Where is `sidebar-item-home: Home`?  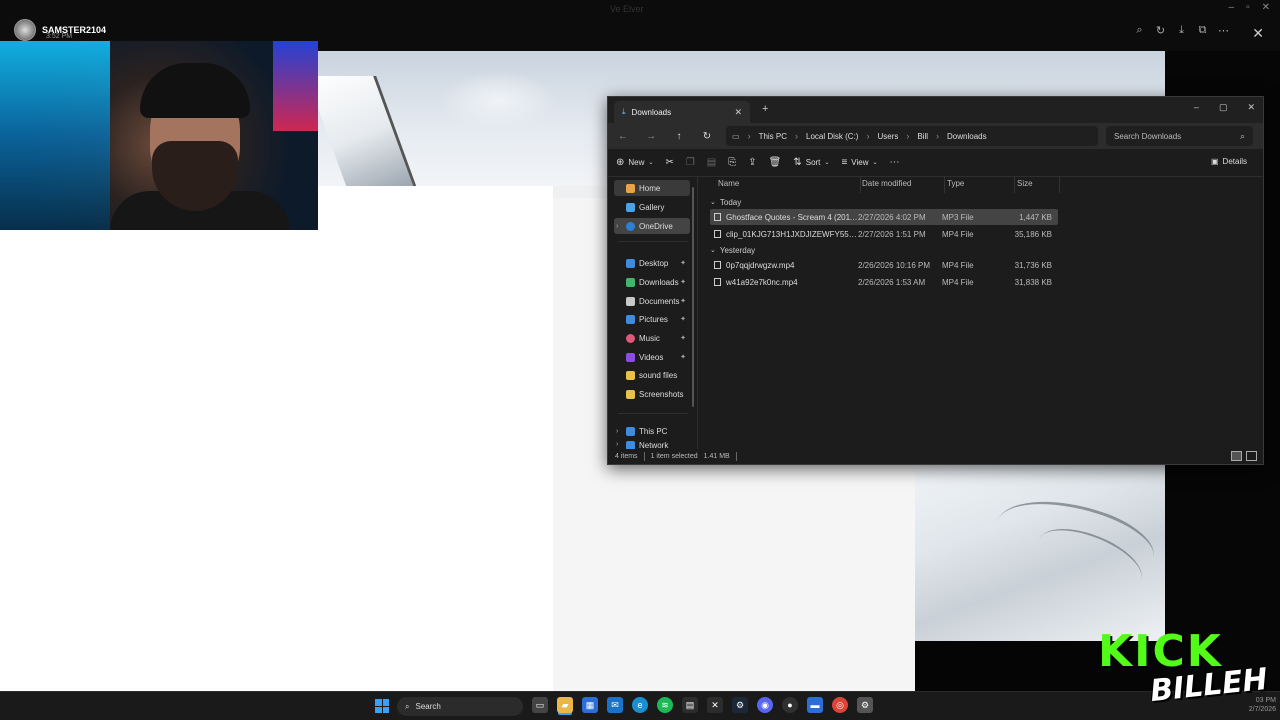 sidebar-item-home: Home is located at coordinates (652, 188).